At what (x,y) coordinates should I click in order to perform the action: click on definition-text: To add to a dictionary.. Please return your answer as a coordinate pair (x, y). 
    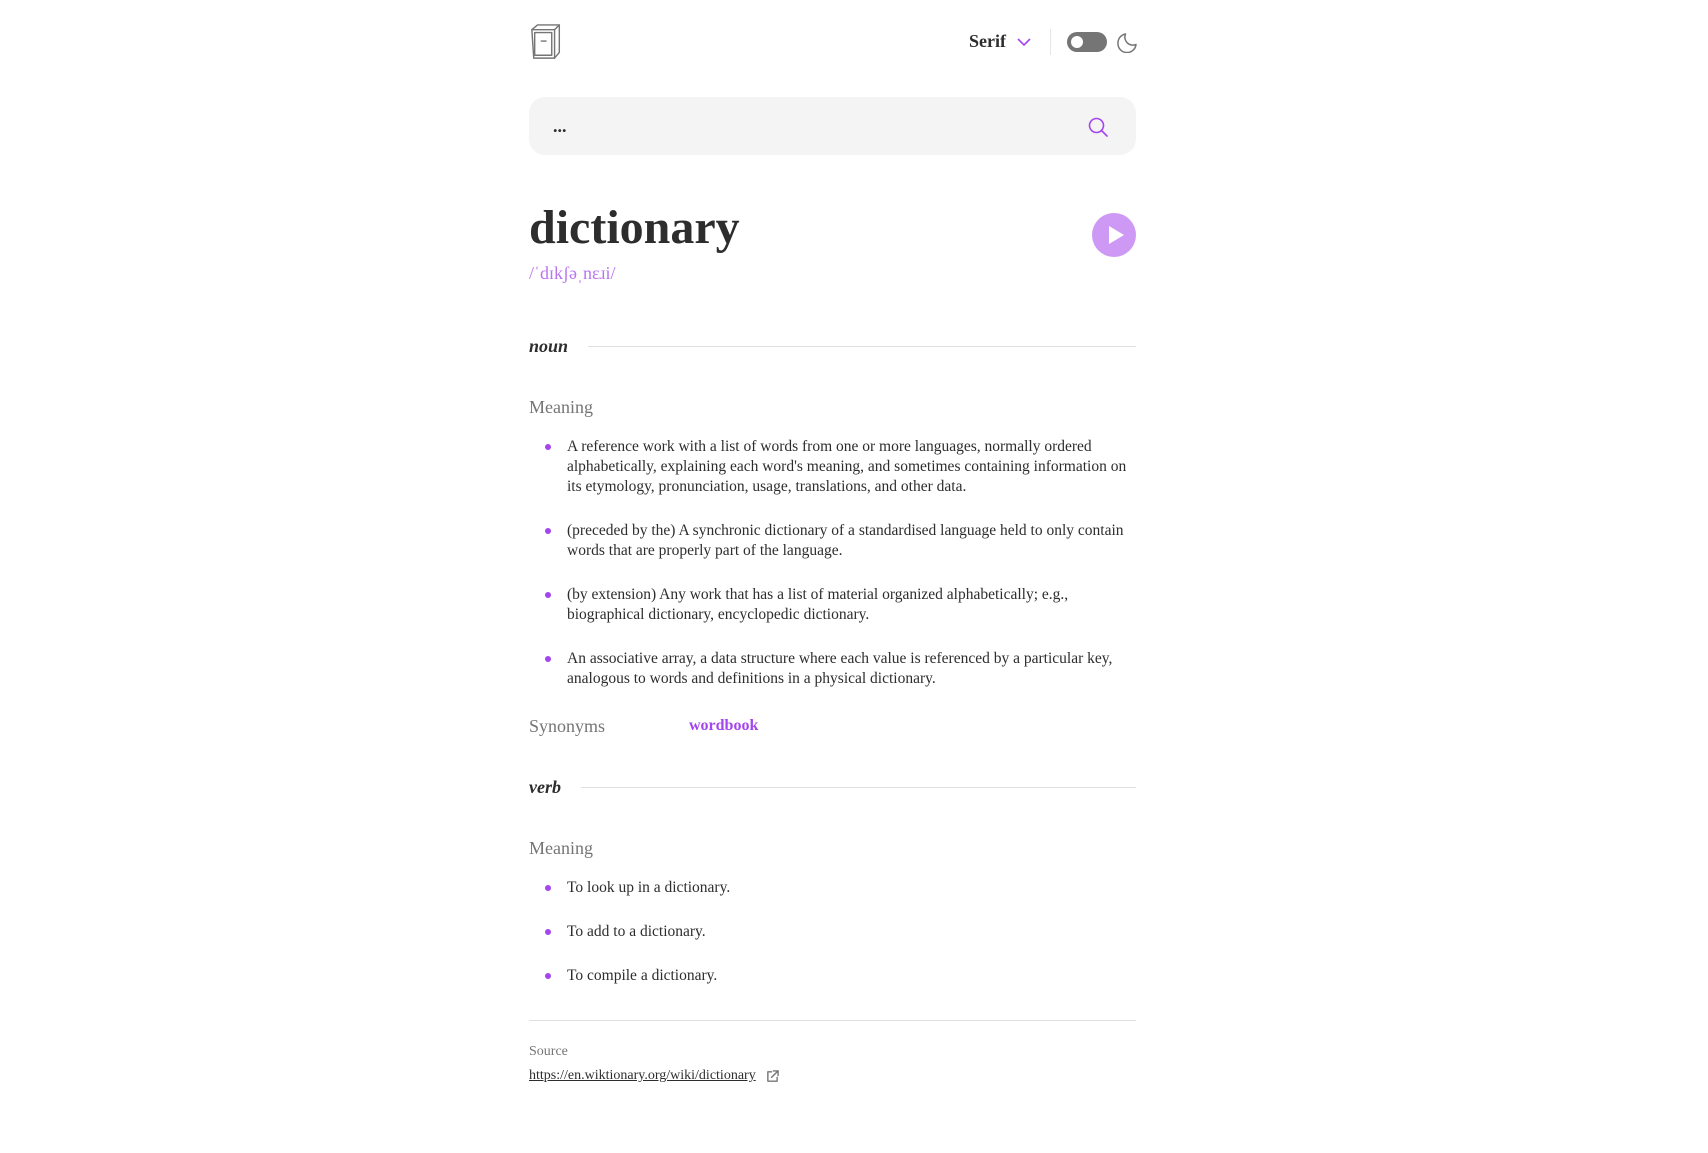
    Looking at the image, I should click on (636, 931).